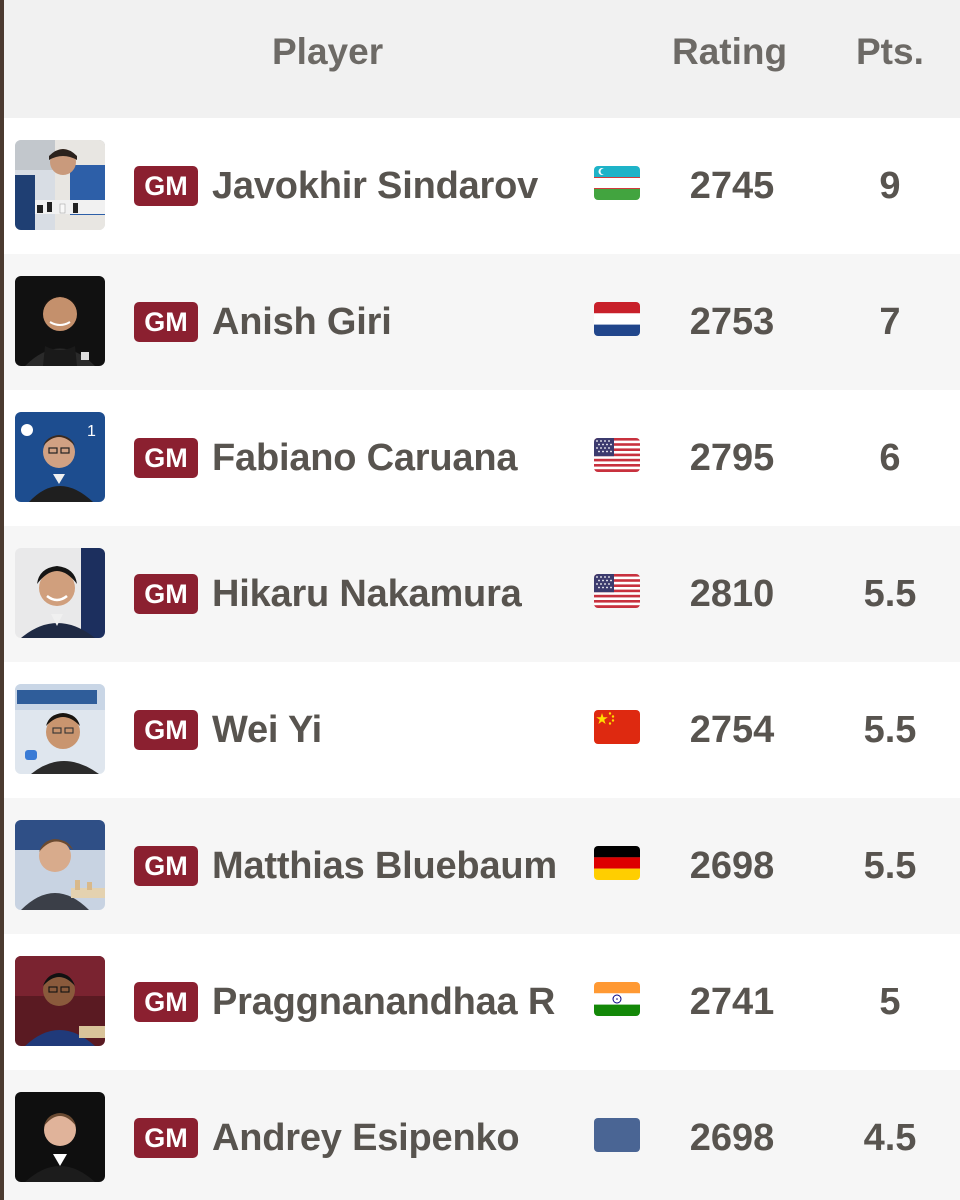  I want to click on player-points: 7, so click(890, 322).